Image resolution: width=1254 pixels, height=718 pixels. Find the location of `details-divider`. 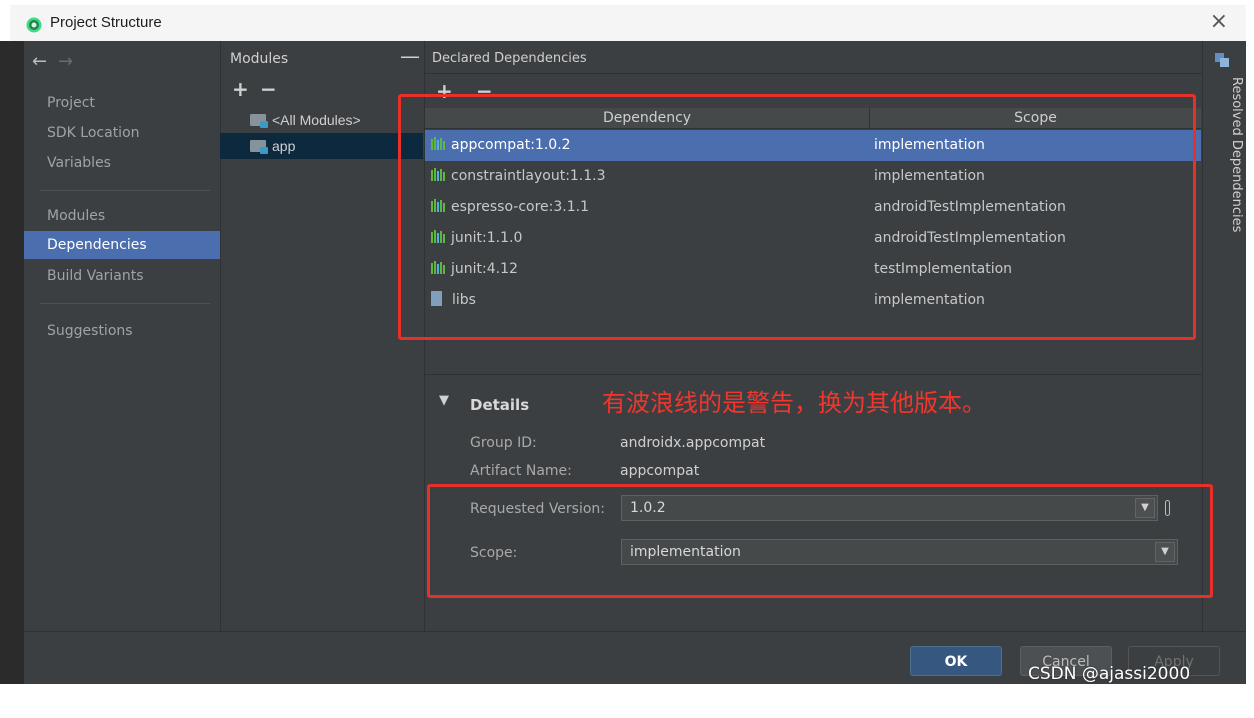

details-divider is located at coordinates (813, 374).